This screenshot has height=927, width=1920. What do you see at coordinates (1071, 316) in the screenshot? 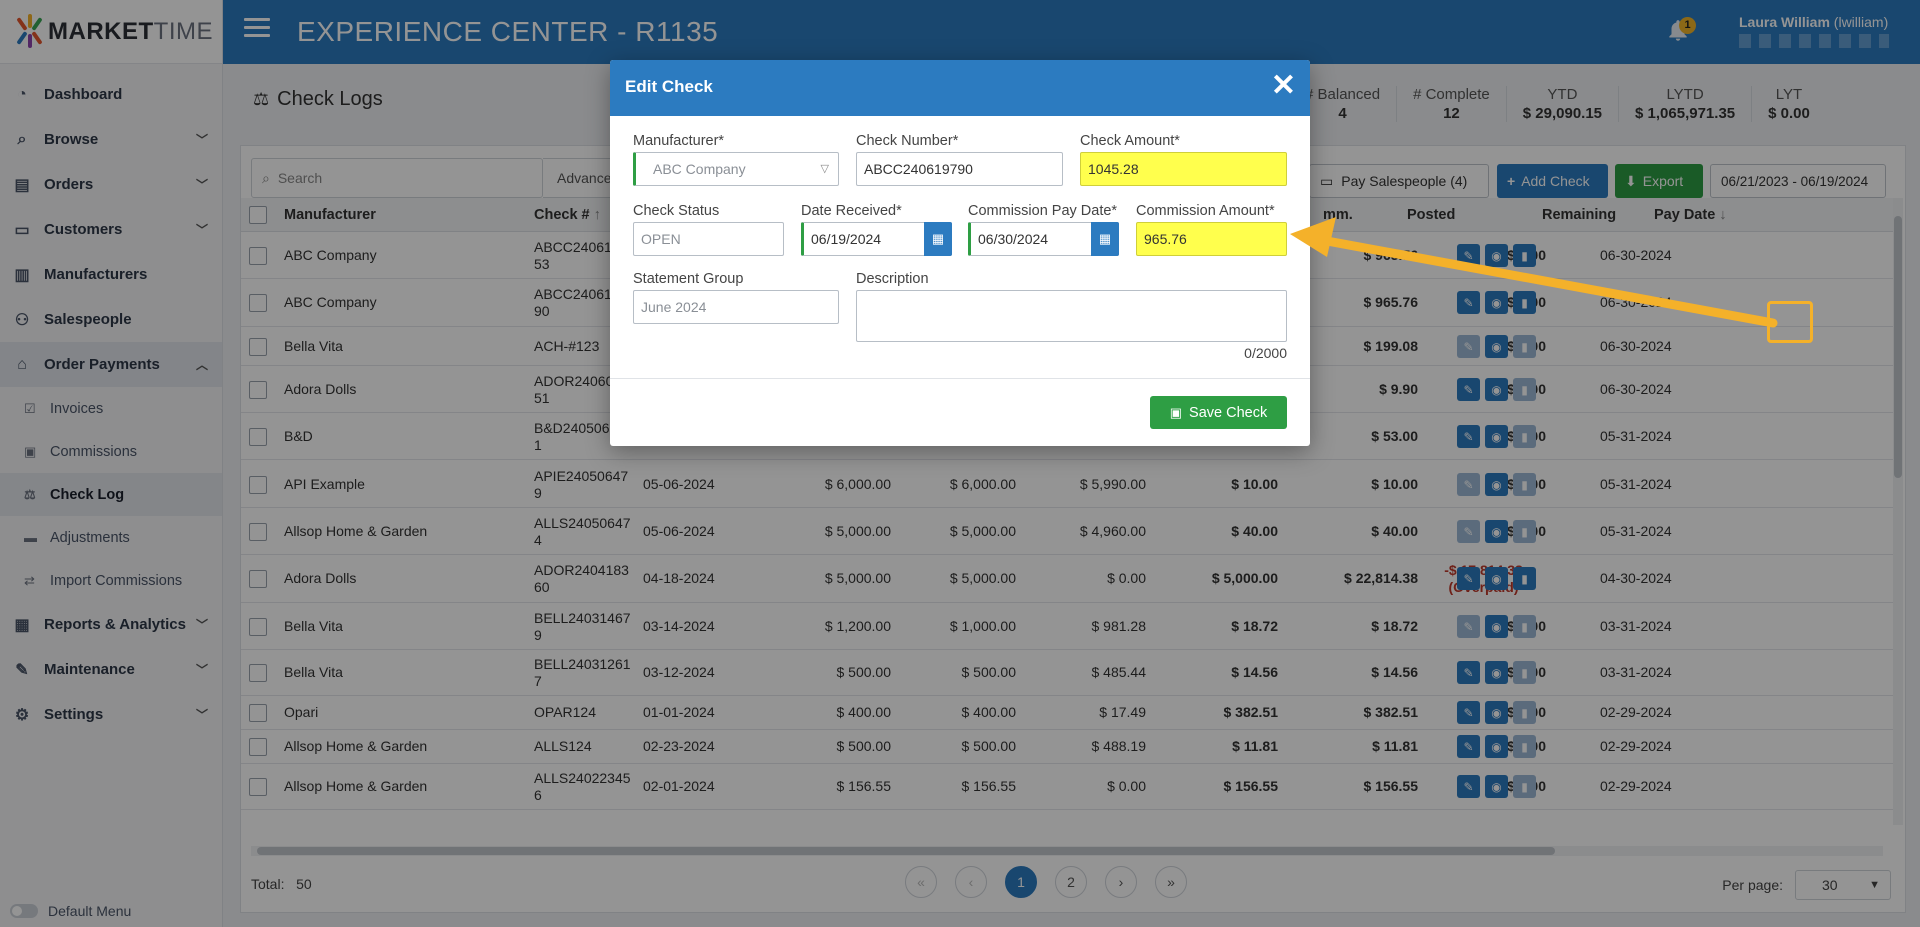
I see `description-textarea` at bounding box center [1071, 316].